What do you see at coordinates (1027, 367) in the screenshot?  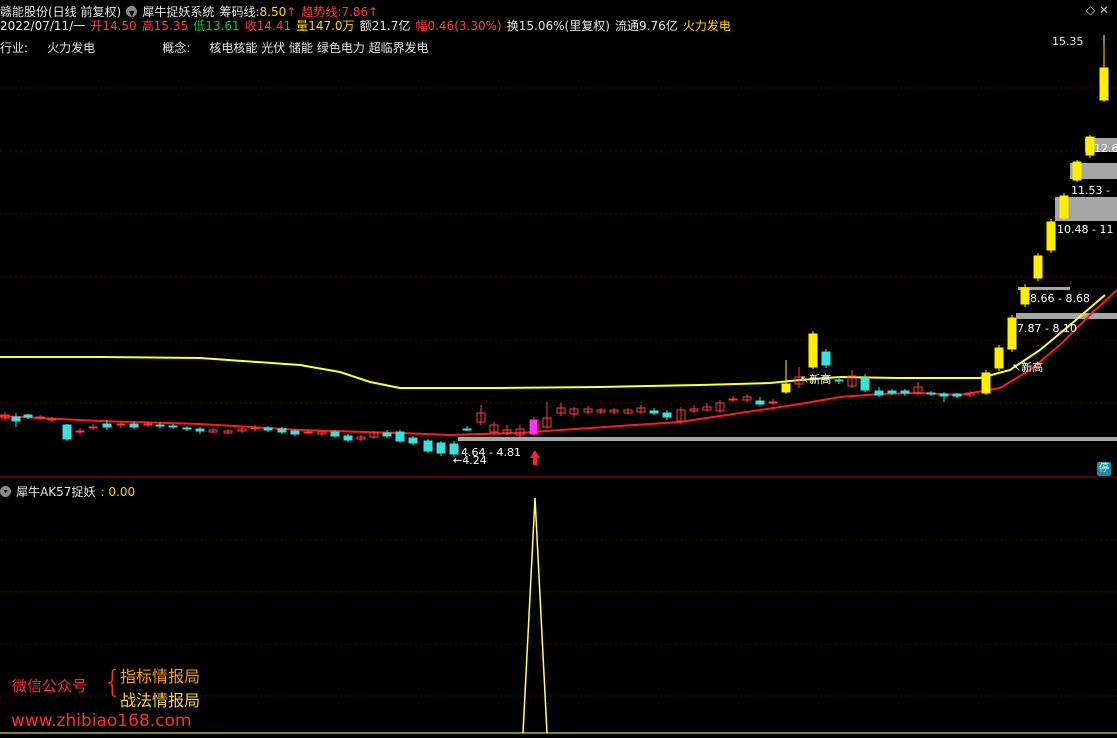 I see `new-high-label-2: ↖新高` at bounding box center [1027, 367].